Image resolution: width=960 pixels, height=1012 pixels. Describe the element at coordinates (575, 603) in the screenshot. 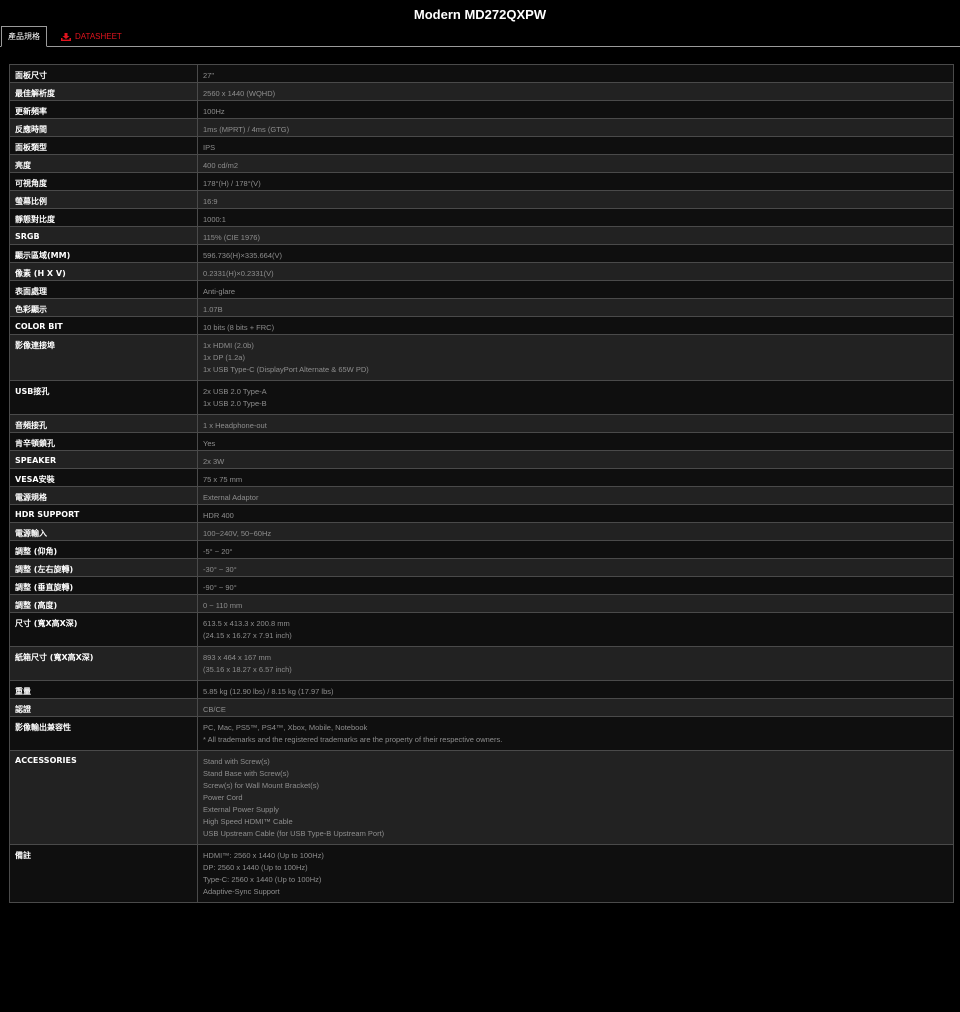

I see `spec-value: 0 ~ 110 mm` at that location.